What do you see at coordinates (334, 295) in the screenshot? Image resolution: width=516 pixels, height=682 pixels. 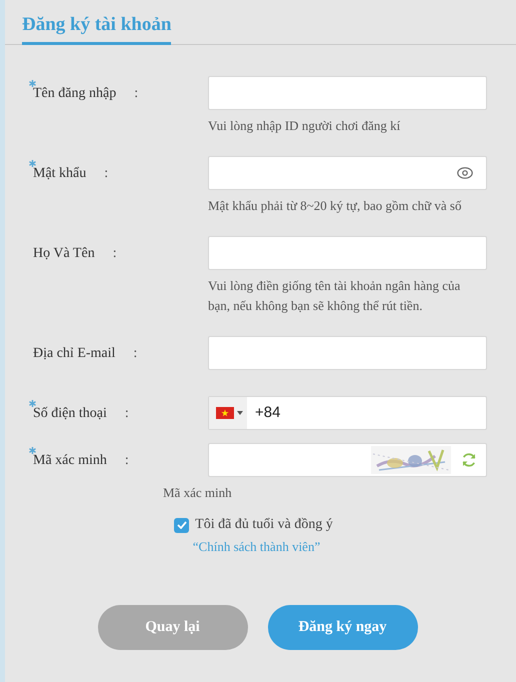 I see `field-hint: Vui lòng điền giống tên tài khoản ngân hàng của bạn, nếu không bạn sẽ không thể rút tiền.` at bounding box center [334, 295].